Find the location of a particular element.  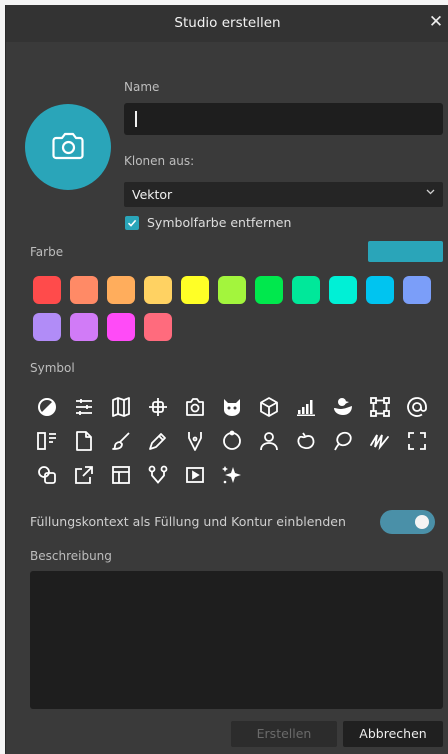

color-swatch-salmon is located at coordinates (84, 290).